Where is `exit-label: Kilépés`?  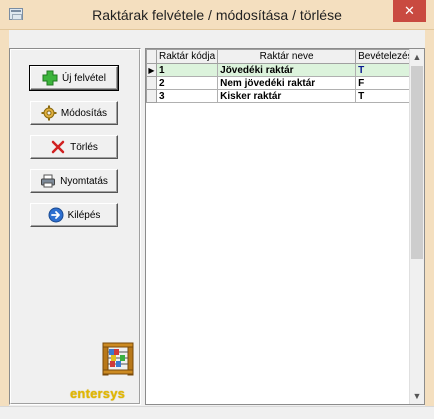
exit-label: Kilépés is located at coordinates (84, 215).